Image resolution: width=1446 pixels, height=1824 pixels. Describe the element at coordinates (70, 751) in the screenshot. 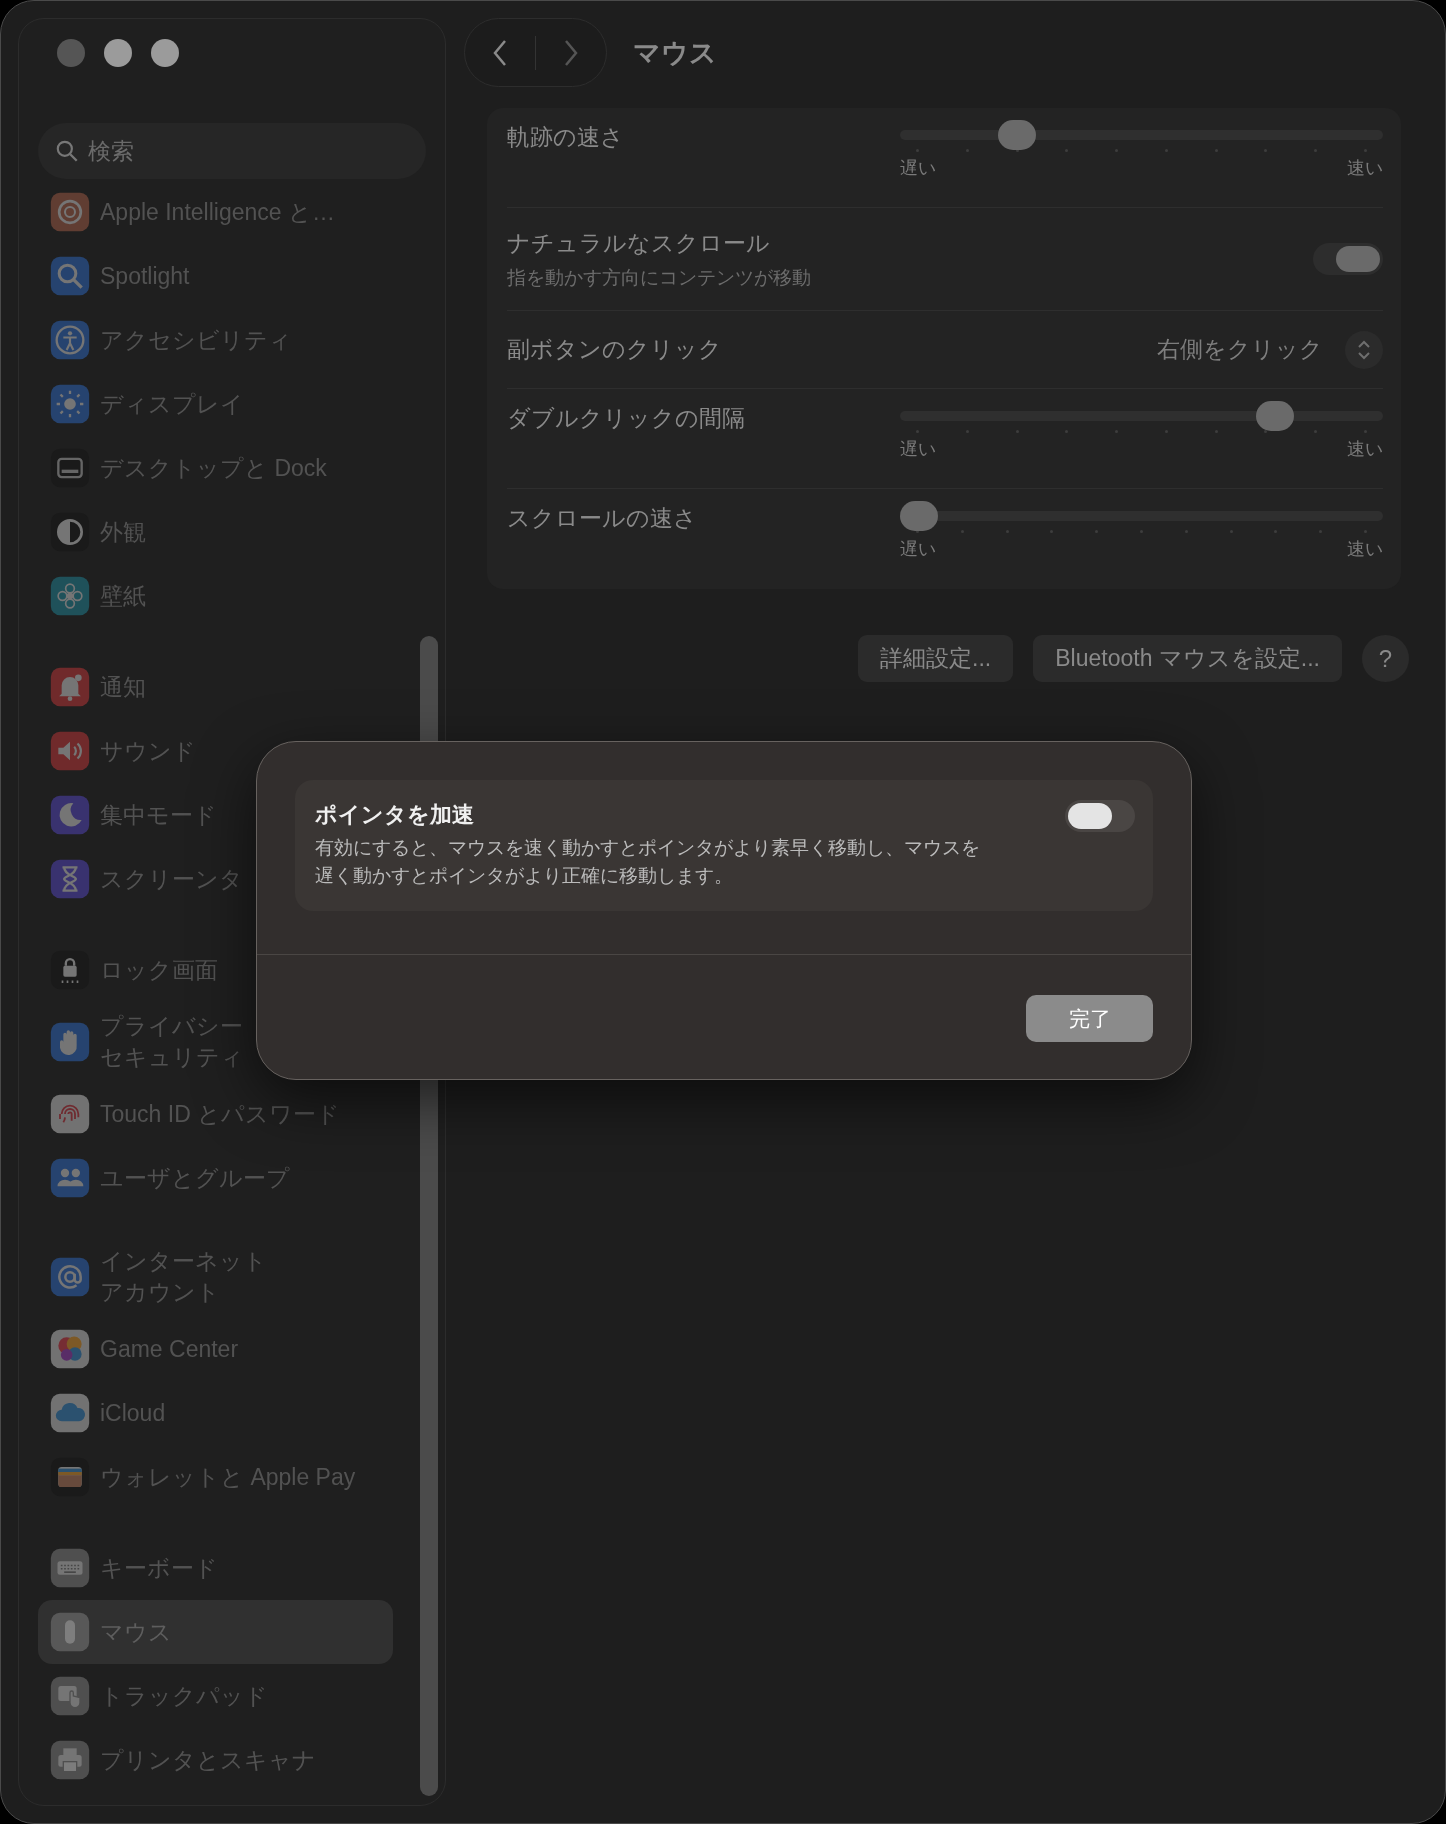

I see `speaker-icon` at that location.